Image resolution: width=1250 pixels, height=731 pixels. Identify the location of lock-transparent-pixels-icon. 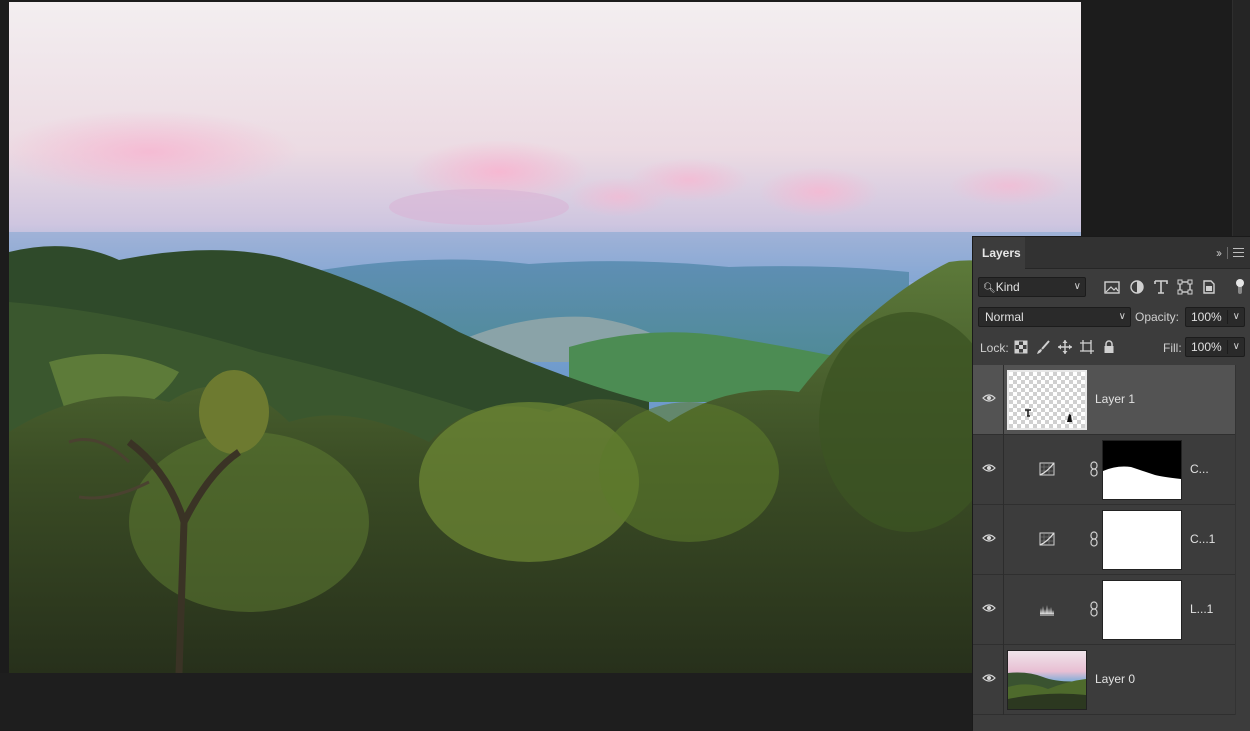
(1021, 347).